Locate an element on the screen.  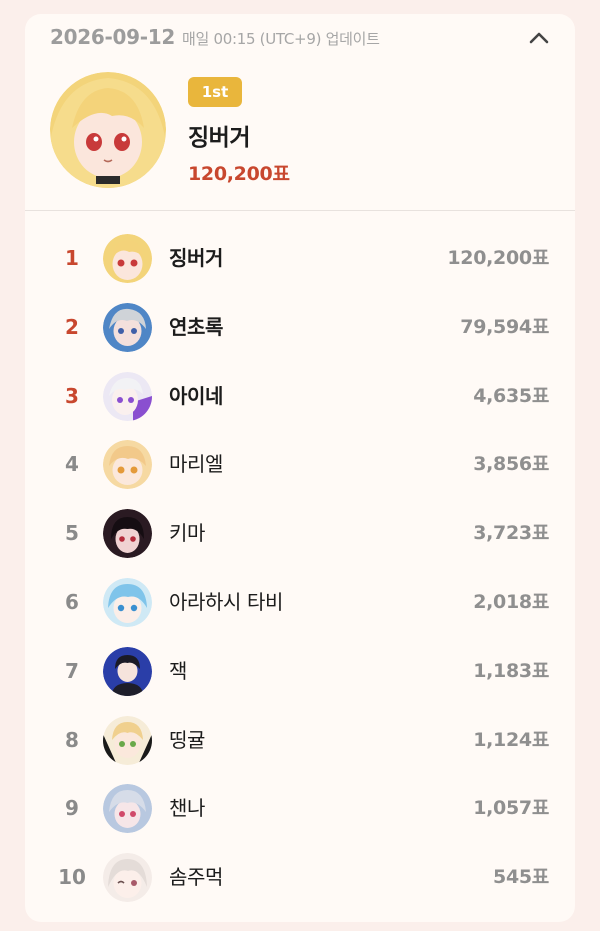
rank-number: 4 is located at coordinates (72, 464).